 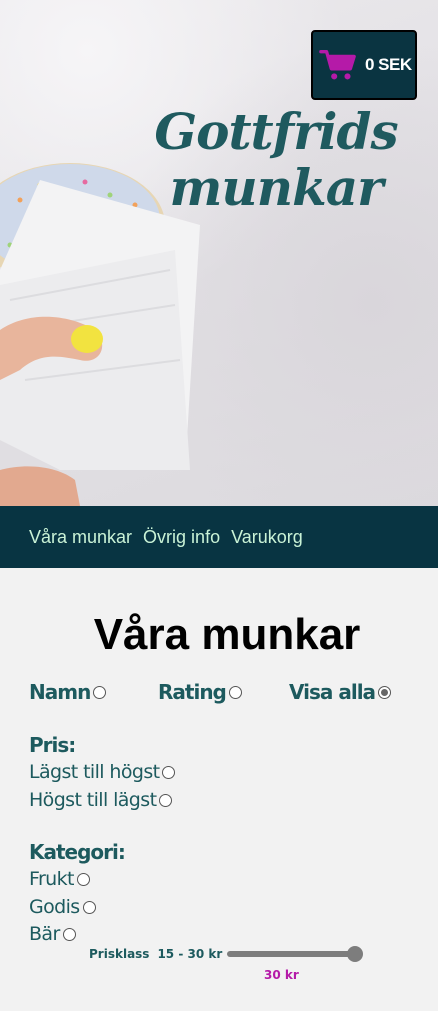 What do you see at coordinates (364, 65) in the screenshot?
I see `cart-button: 0 SEK` at bounding box center [364, 65].